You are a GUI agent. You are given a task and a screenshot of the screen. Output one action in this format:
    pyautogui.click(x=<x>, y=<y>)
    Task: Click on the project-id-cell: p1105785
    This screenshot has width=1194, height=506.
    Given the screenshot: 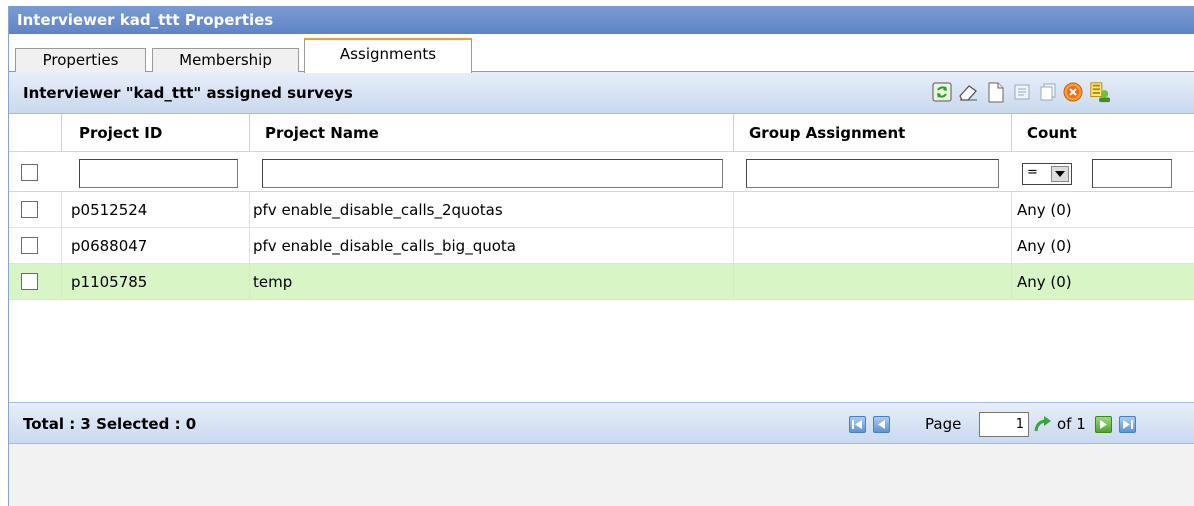 What is the action you would take?
    pyautogui.click(x=109, y=282)
    